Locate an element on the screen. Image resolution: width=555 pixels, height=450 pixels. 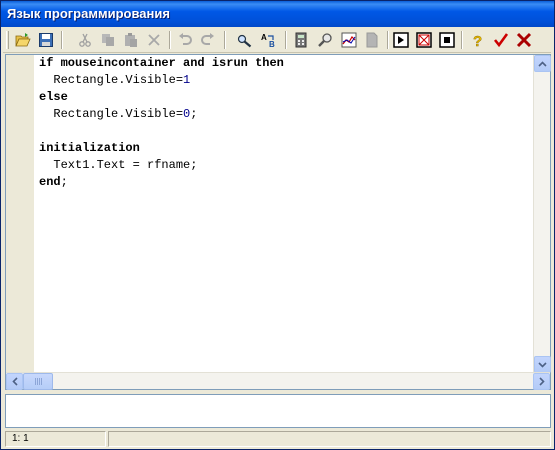
keyword: else is located at coordinates (53, 97).